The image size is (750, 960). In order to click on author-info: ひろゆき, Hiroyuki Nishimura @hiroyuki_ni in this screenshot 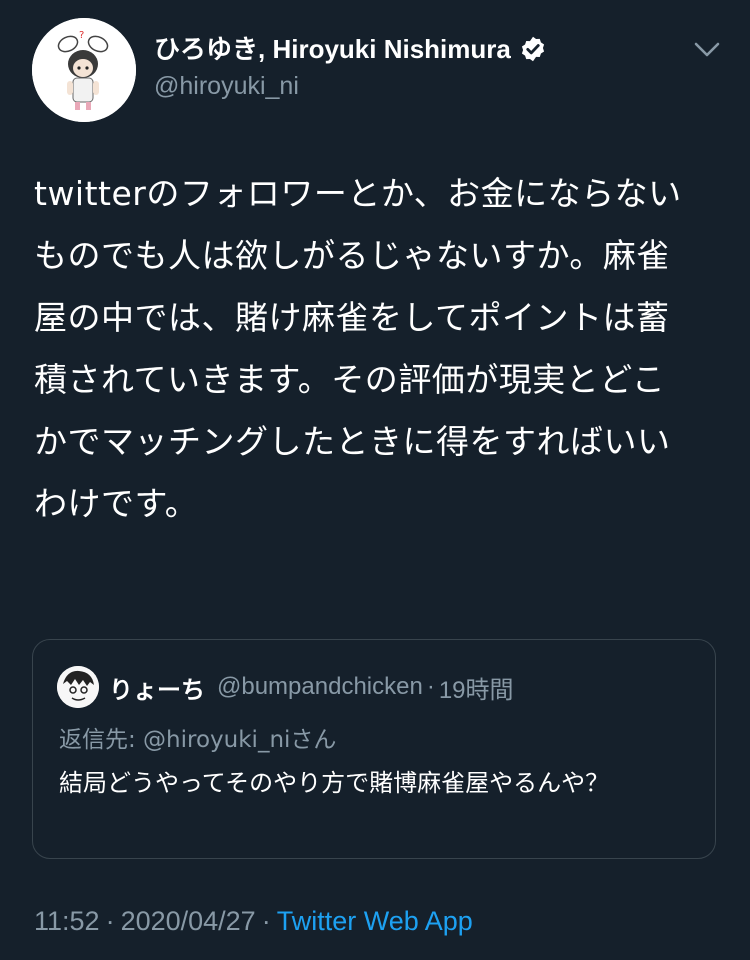, I will do `click(350, 68)`.